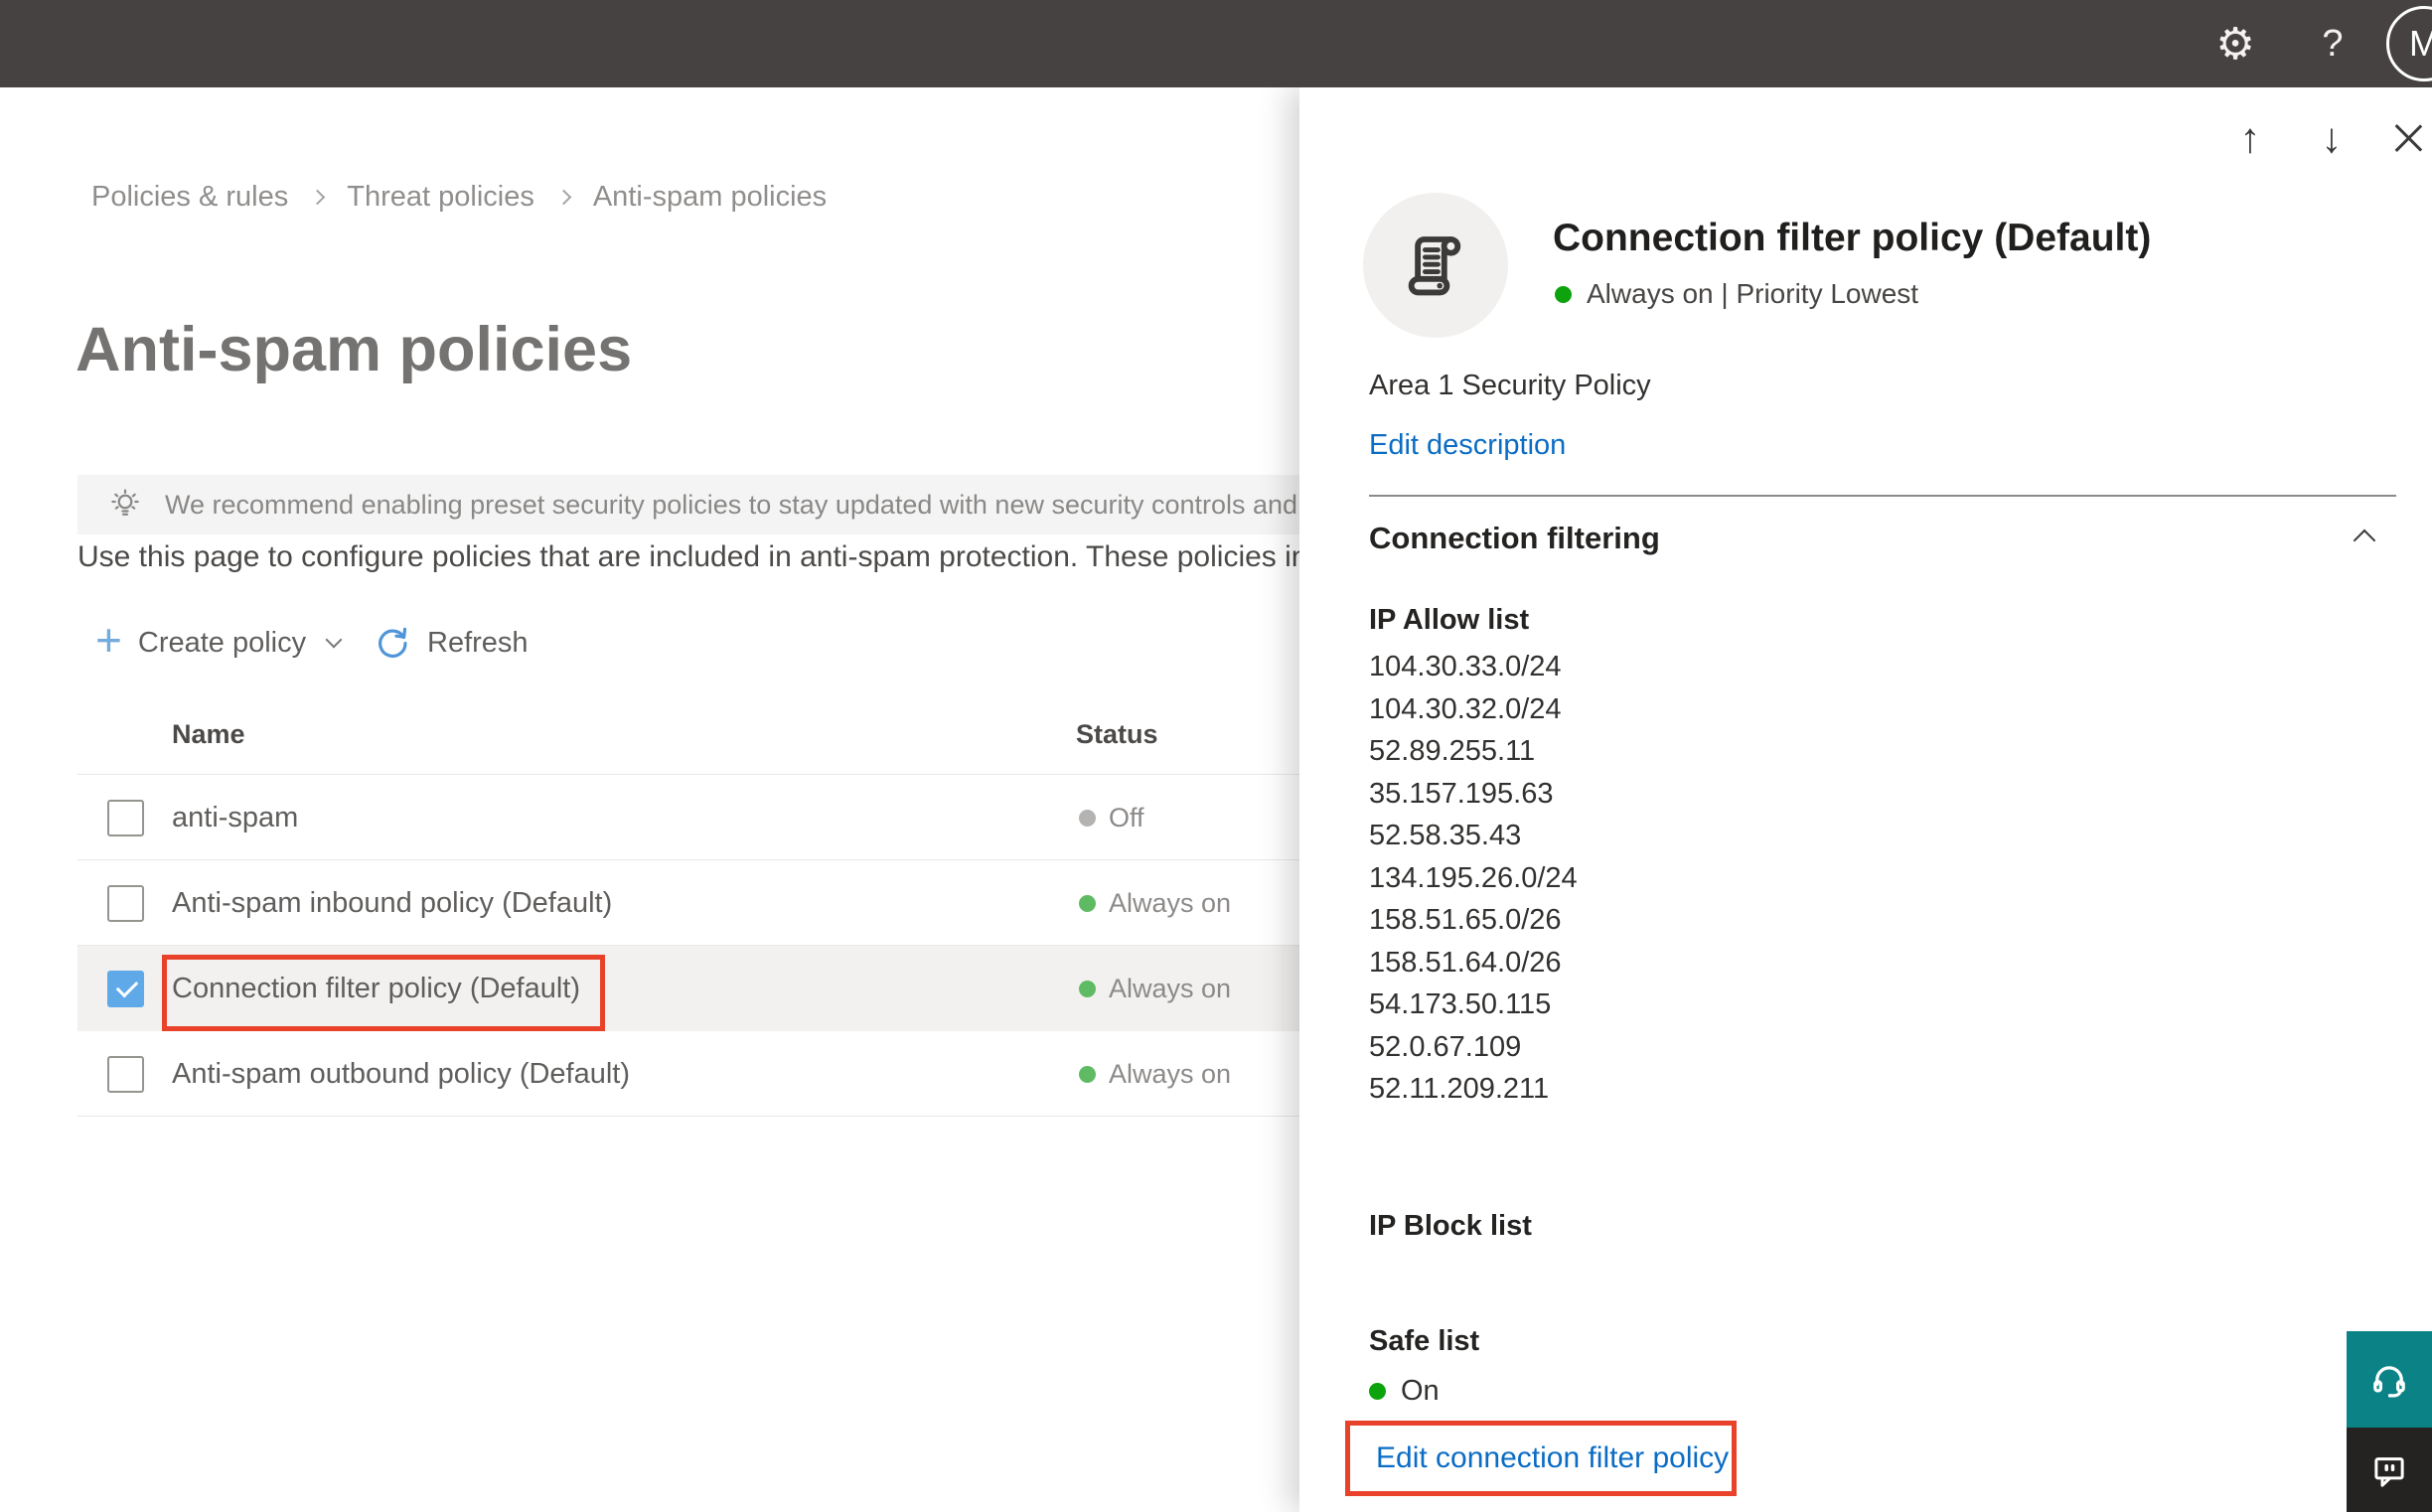  What do you see at coordinates (2332, 138) in the screenshot?
I see `next-item-arrow-down-icon: ↓` at bounding box center [2332, 138].